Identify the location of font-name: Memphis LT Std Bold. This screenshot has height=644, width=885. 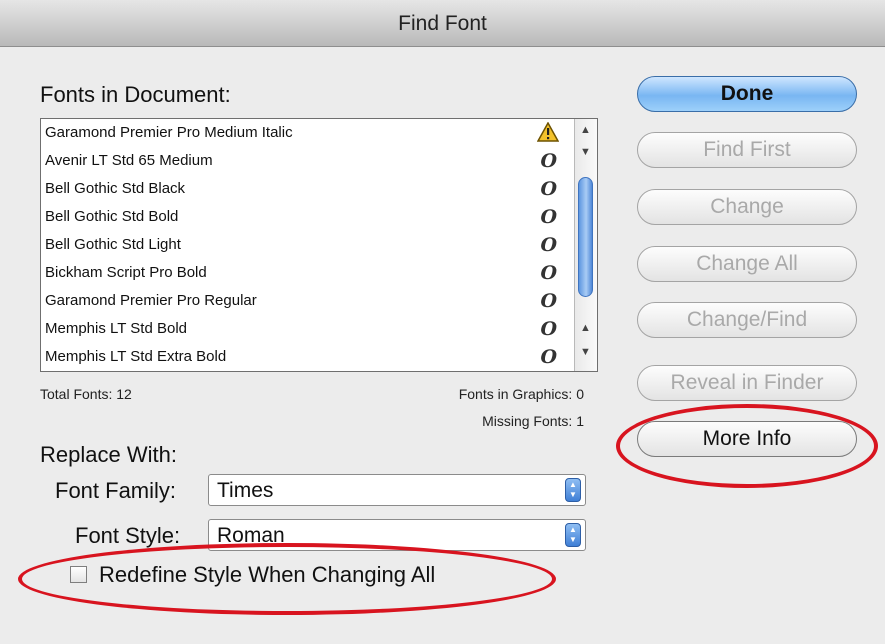
(116, 328).